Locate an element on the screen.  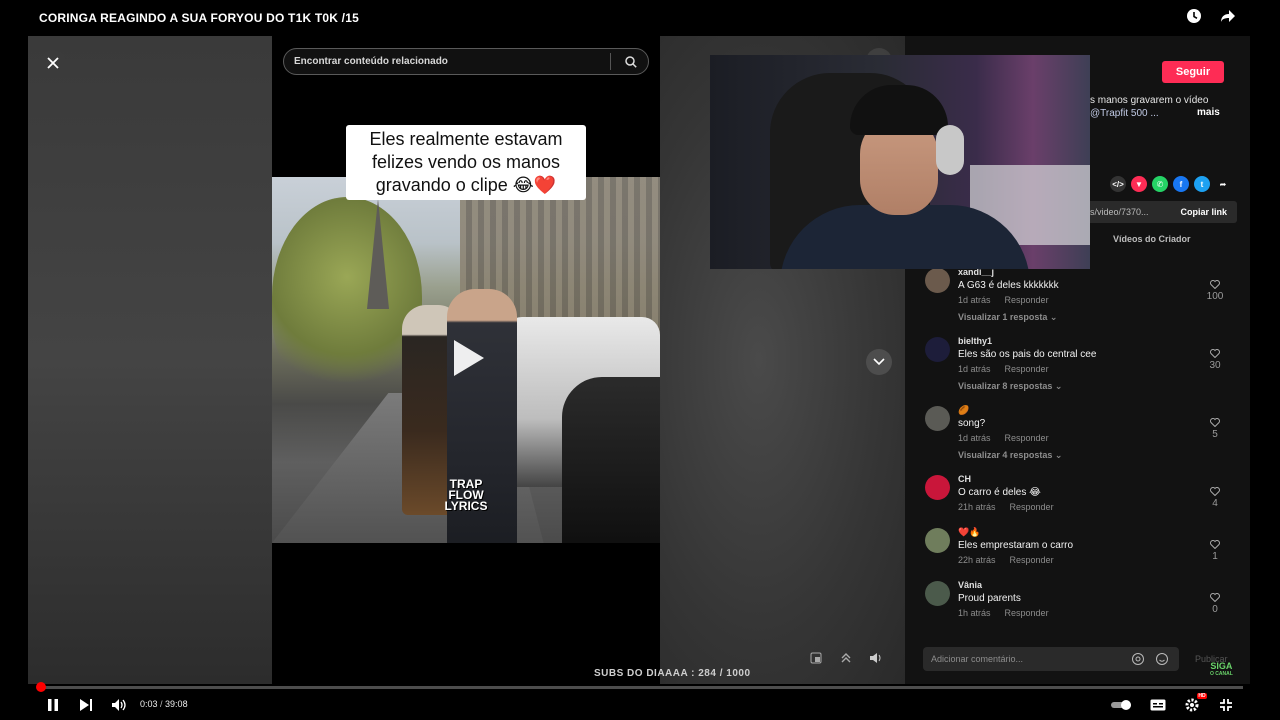
view-replies-button: Visualizar 8 respostas ⌄ is located at coordinates (1094, 386).